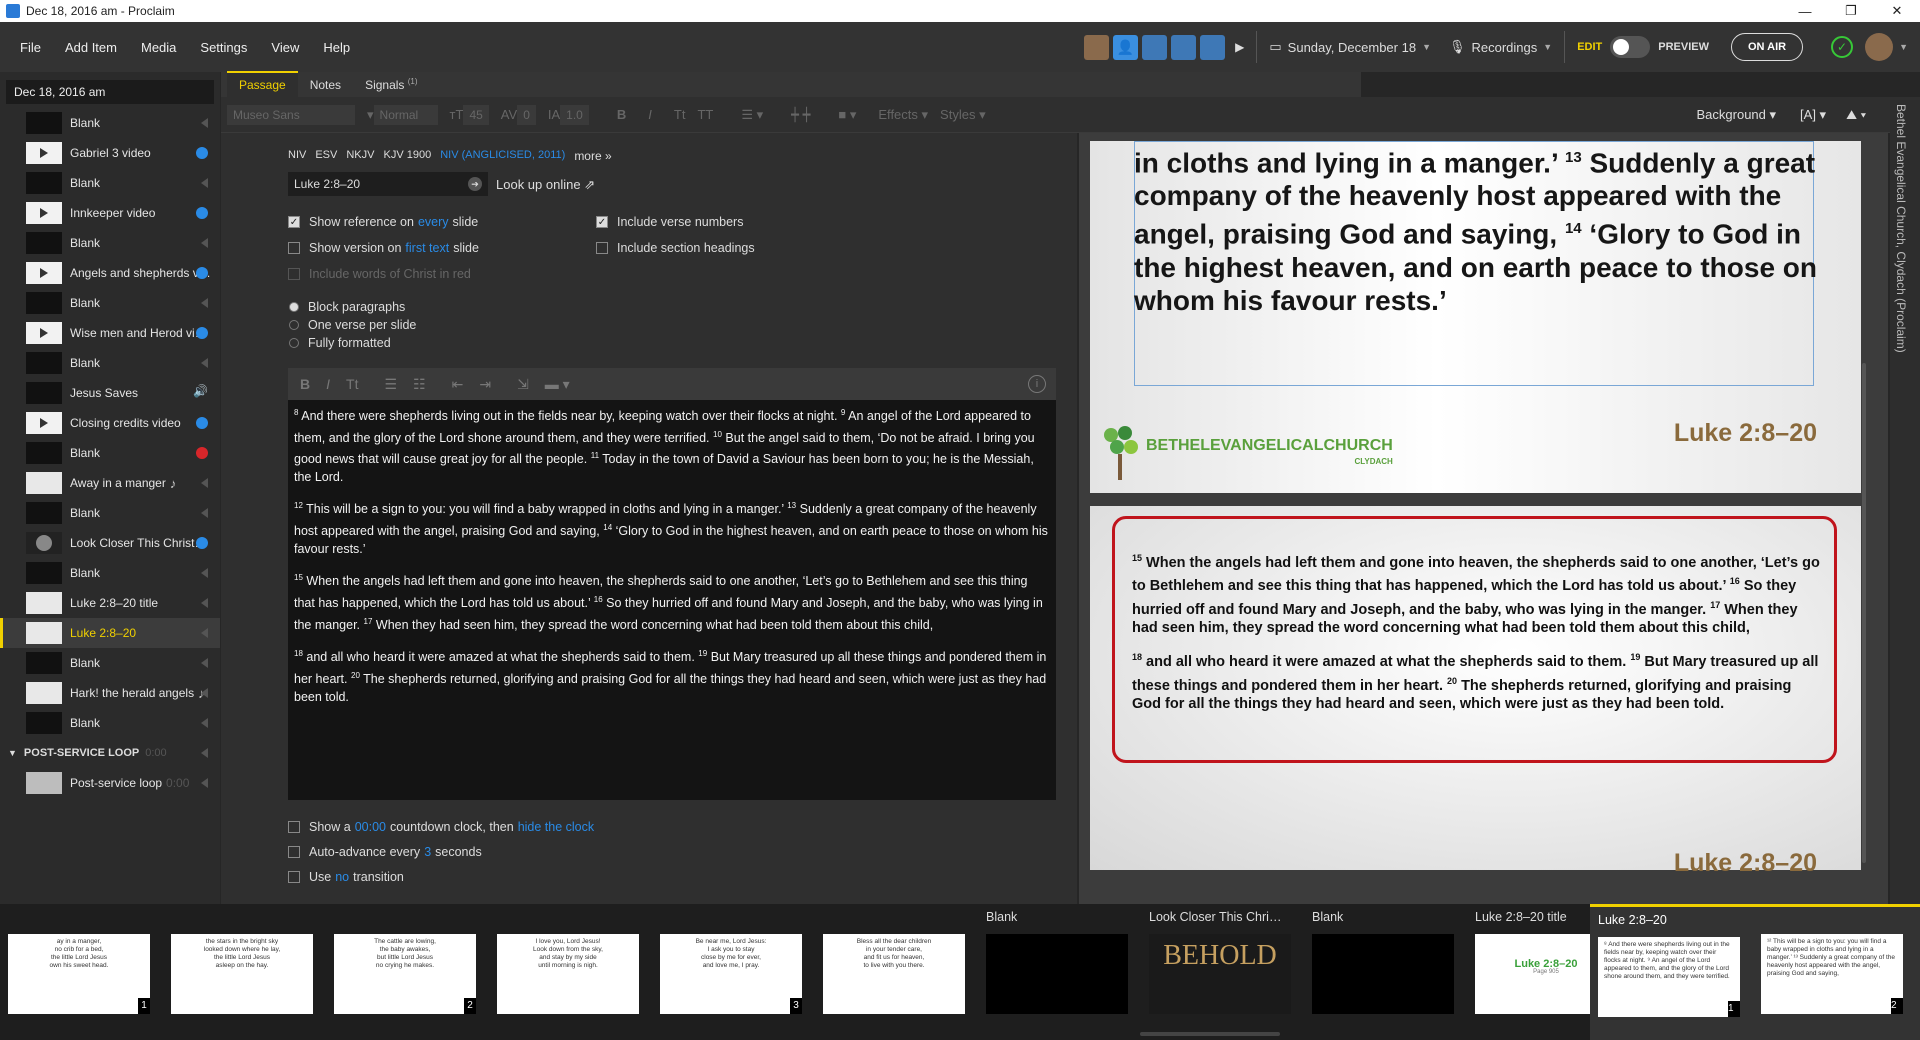 This screenshot has height=1040, width=1920. I want to click on slide-cell: Look Closer This Chri… BEHOLD, so click(1222, 972).